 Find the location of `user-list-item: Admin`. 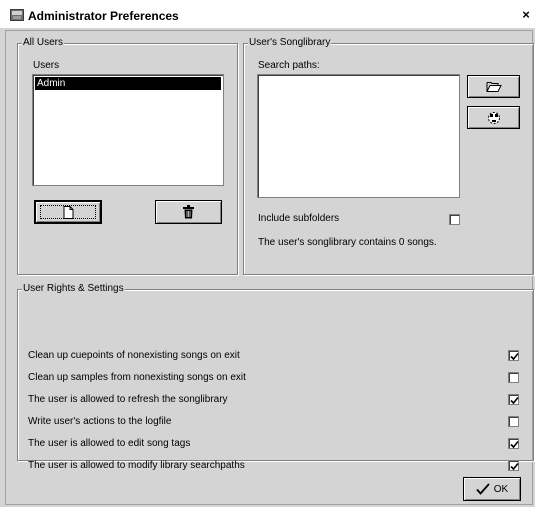

user-list-item: Admin is located at coordinates (128, 83).